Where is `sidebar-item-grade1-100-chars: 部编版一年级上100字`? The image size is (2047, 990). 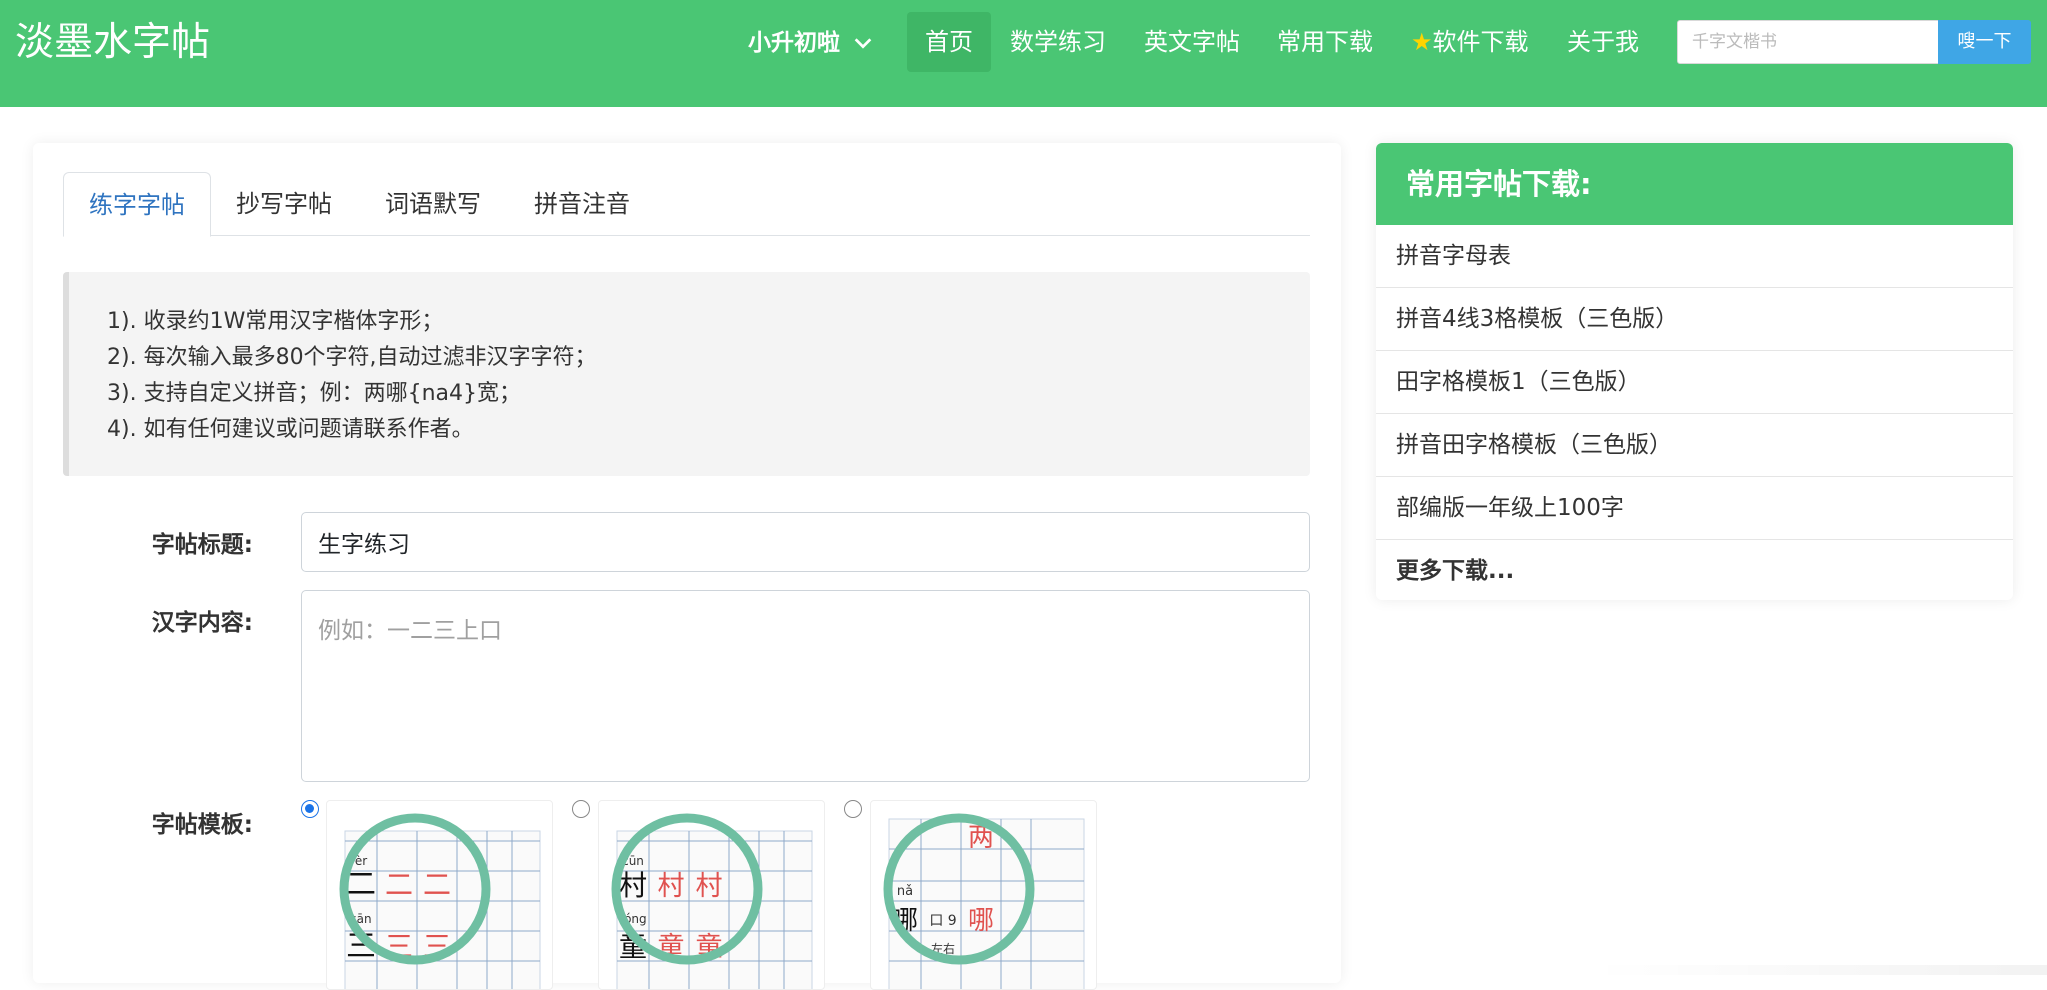
sidebar-item-grade1-100-chars: 部编版一年级上100字 is located at coordinates (1694, 508).